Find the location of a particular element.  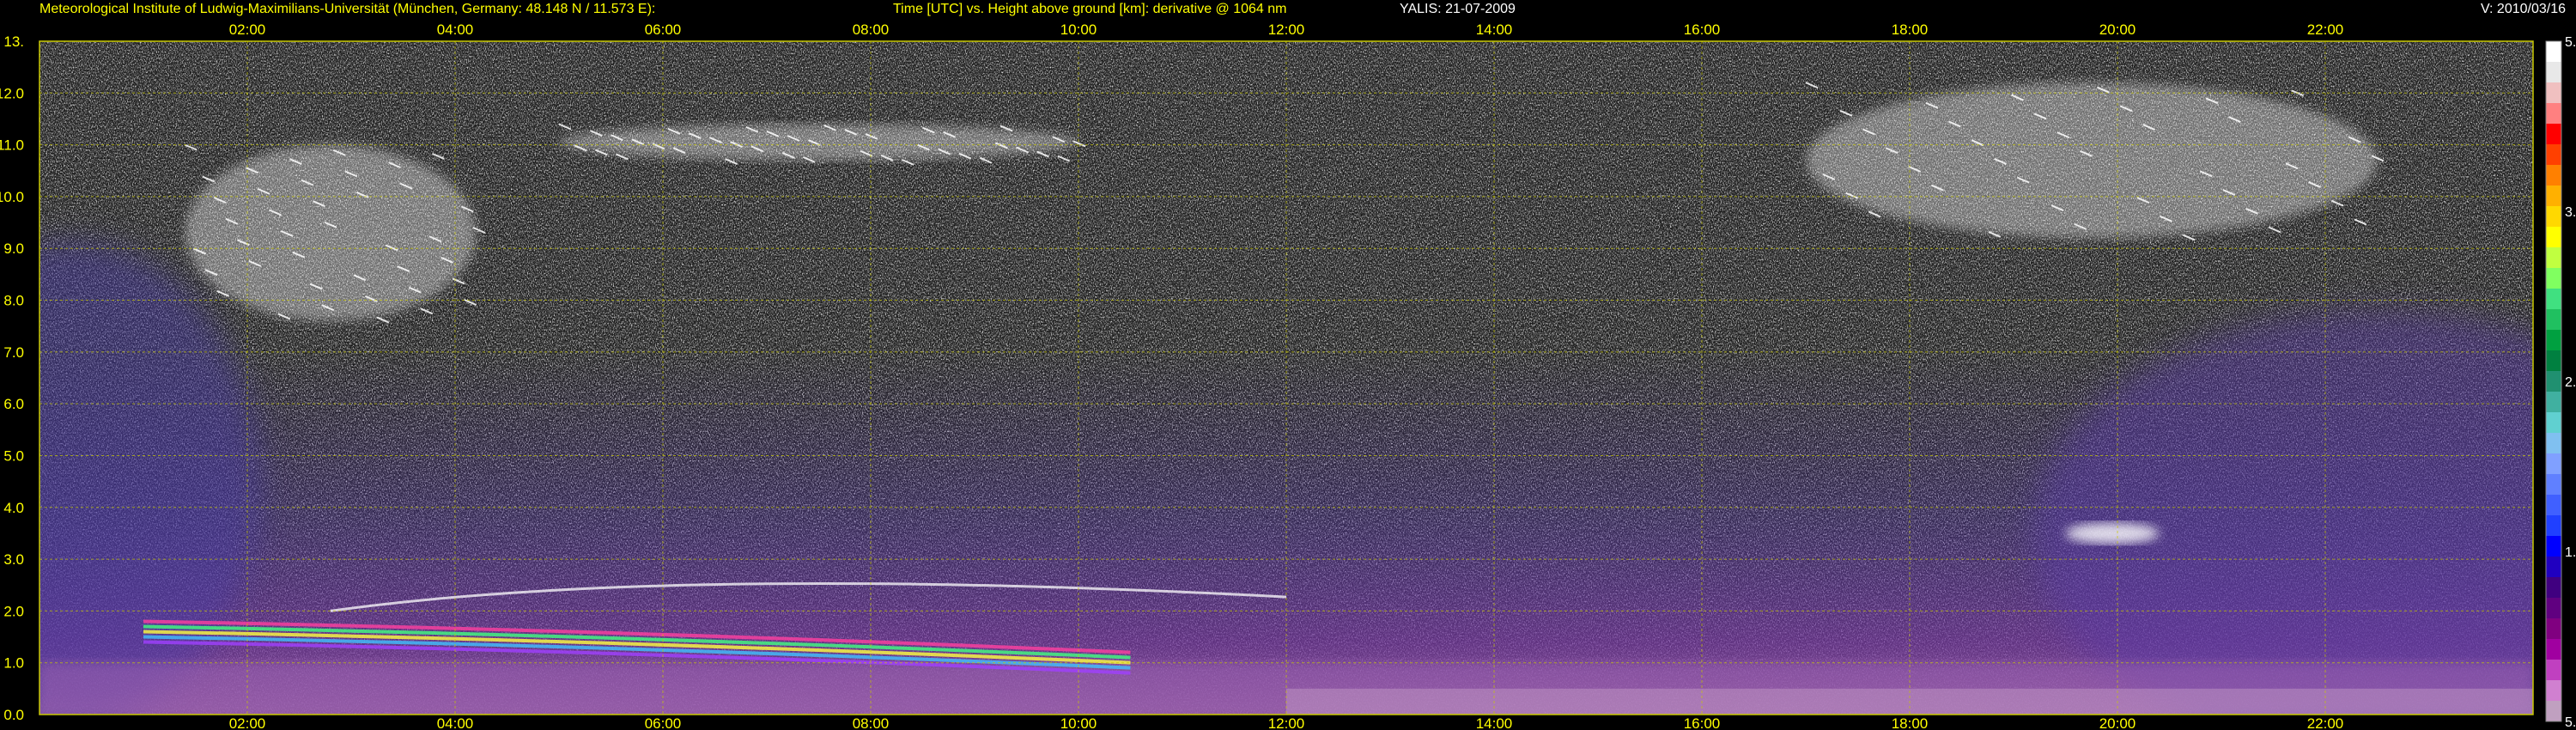

y-tick-label: 11.0 is located at coordinates (12, 145).